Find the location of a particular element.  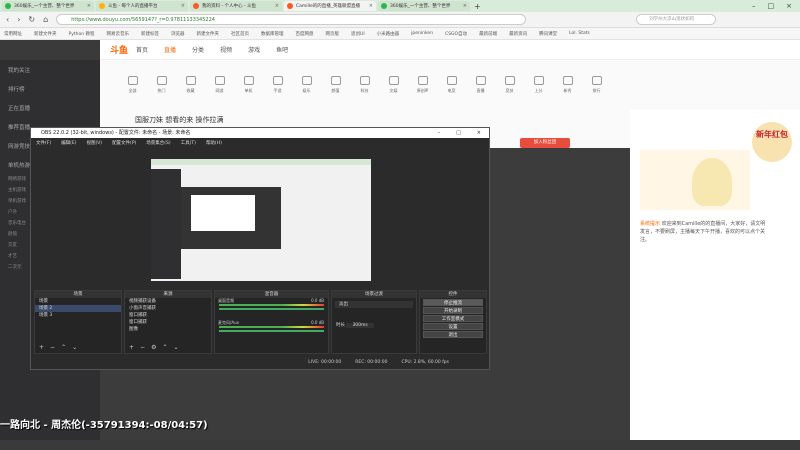

bookmark-item: Python 教程 is located at coordinates (82, 34).